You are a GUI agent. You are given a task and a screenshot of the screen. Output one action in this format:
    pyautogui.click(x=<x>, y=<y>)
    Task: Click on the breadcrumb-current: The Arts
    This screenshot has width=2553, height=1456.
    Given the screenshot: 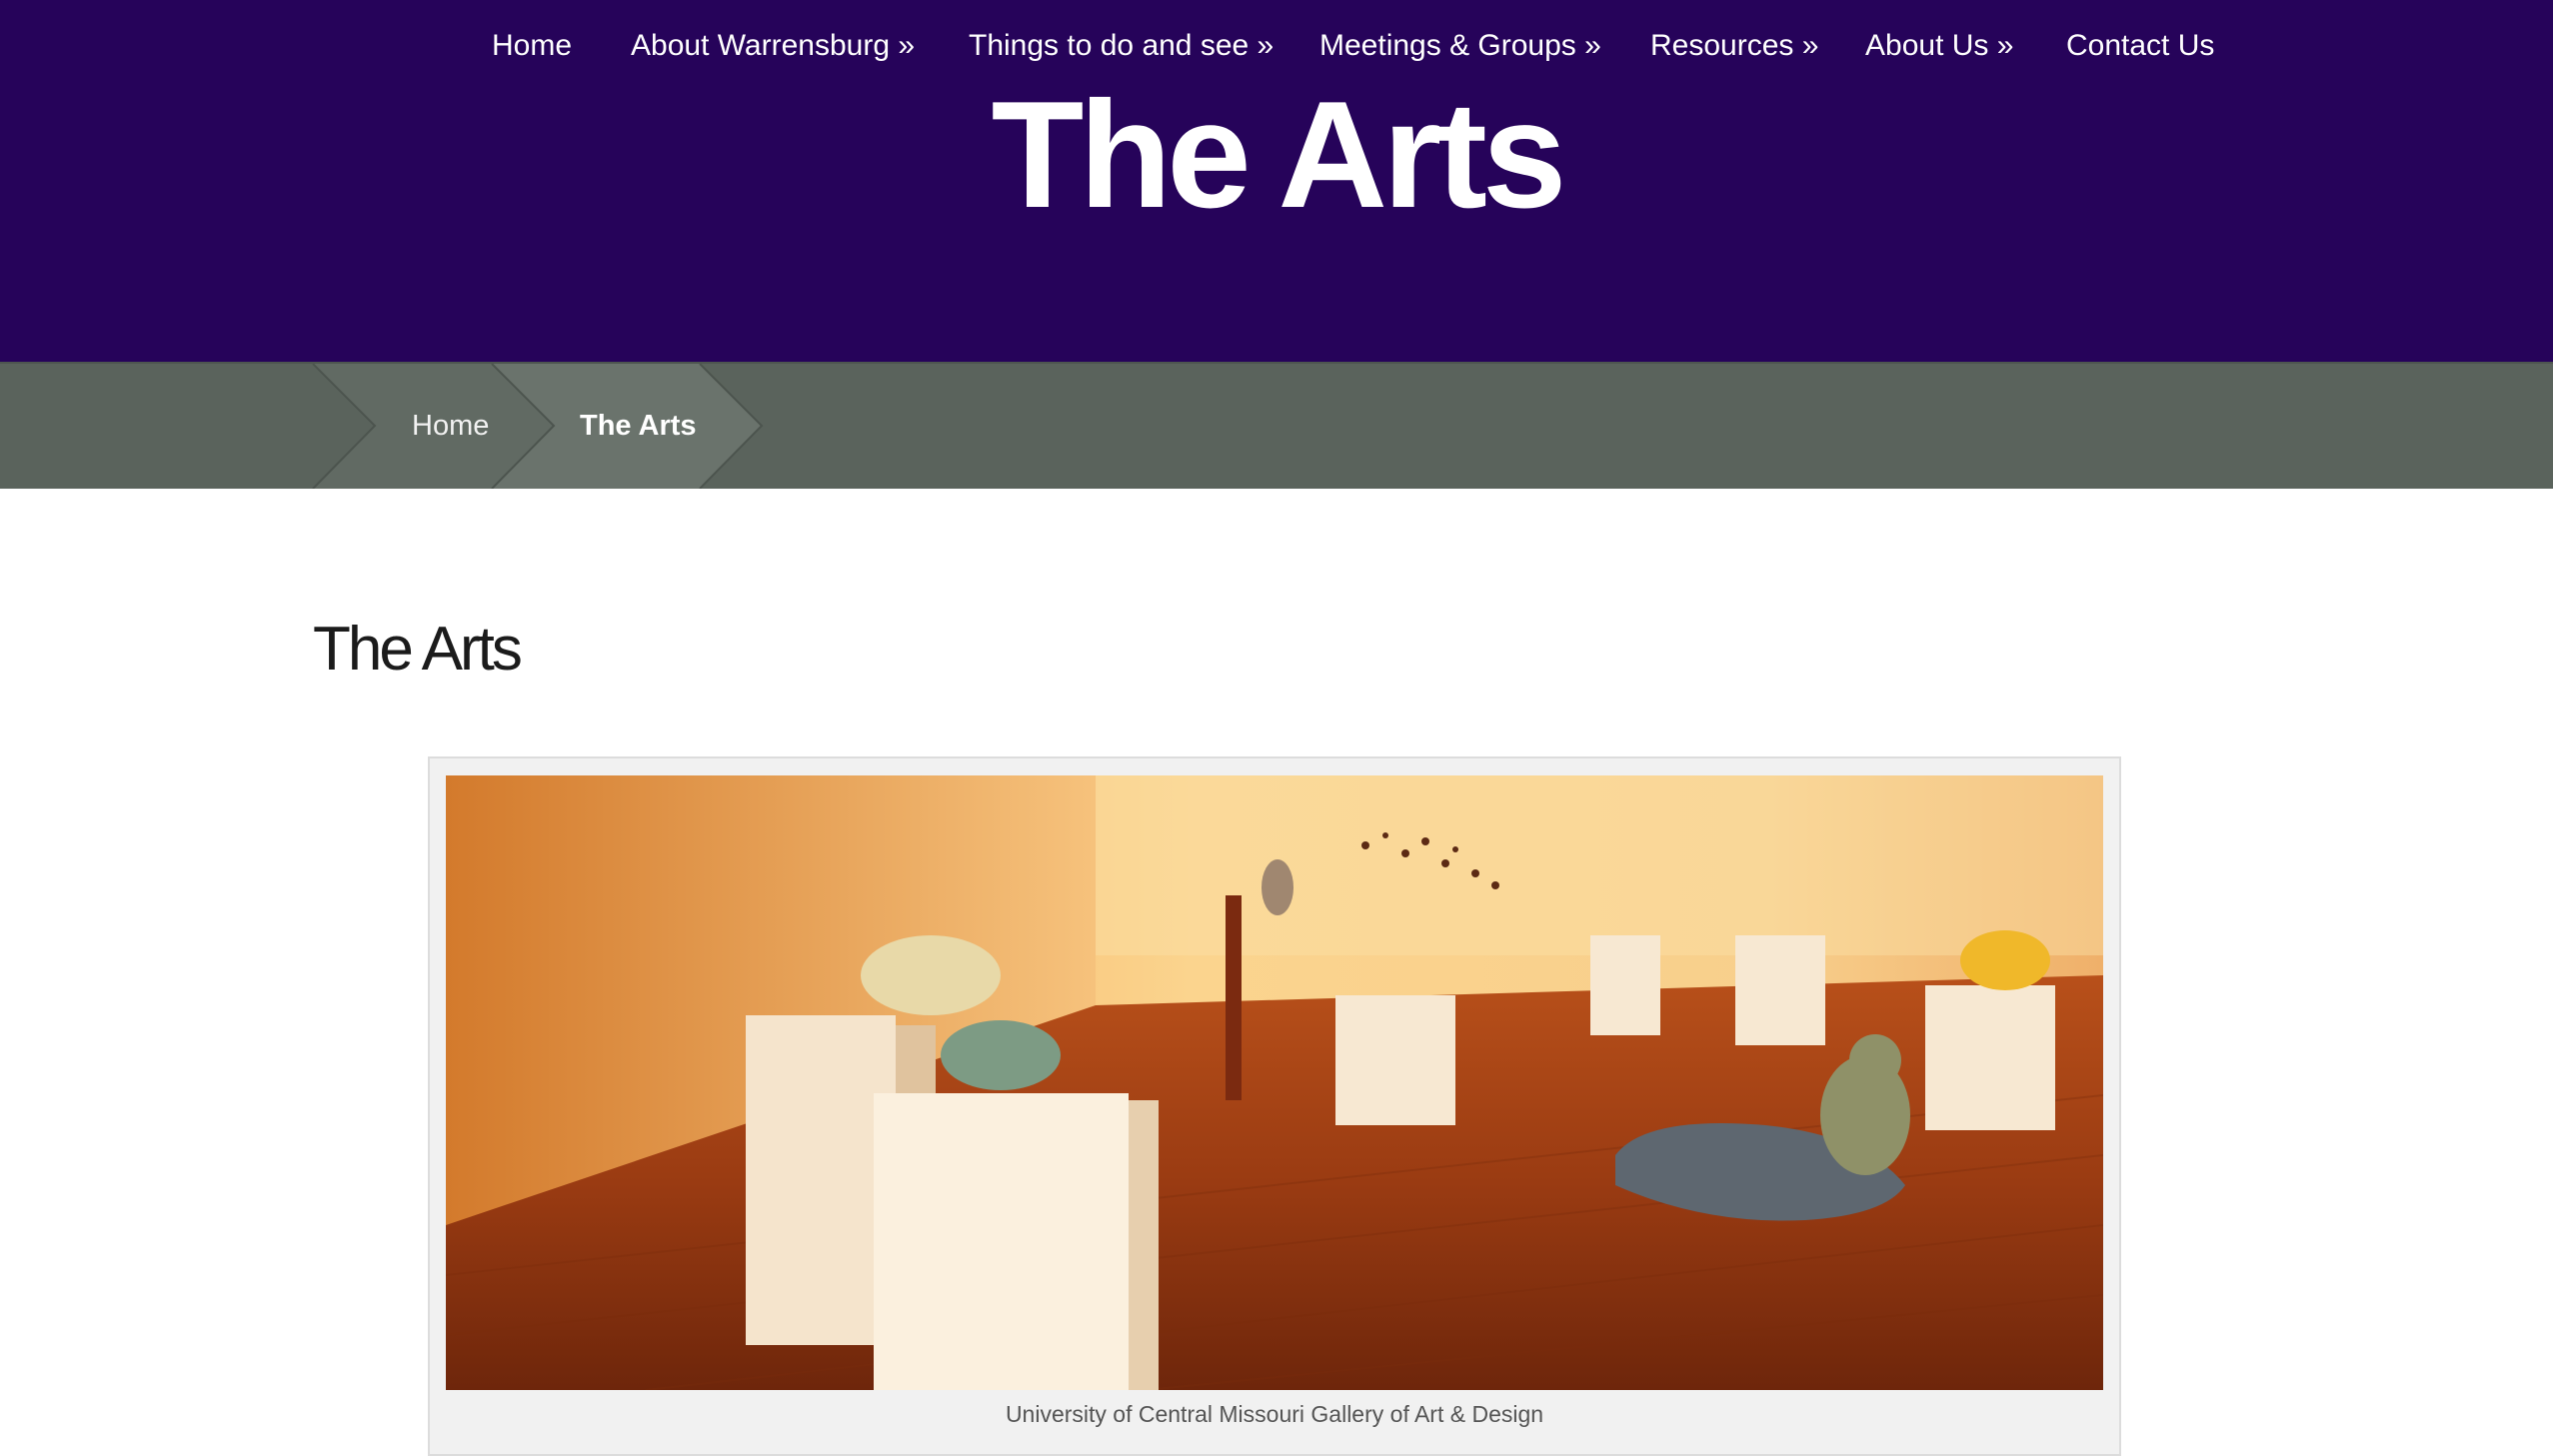 What is the action you would take?
    pyautogui.click(x=638, y=426)
    